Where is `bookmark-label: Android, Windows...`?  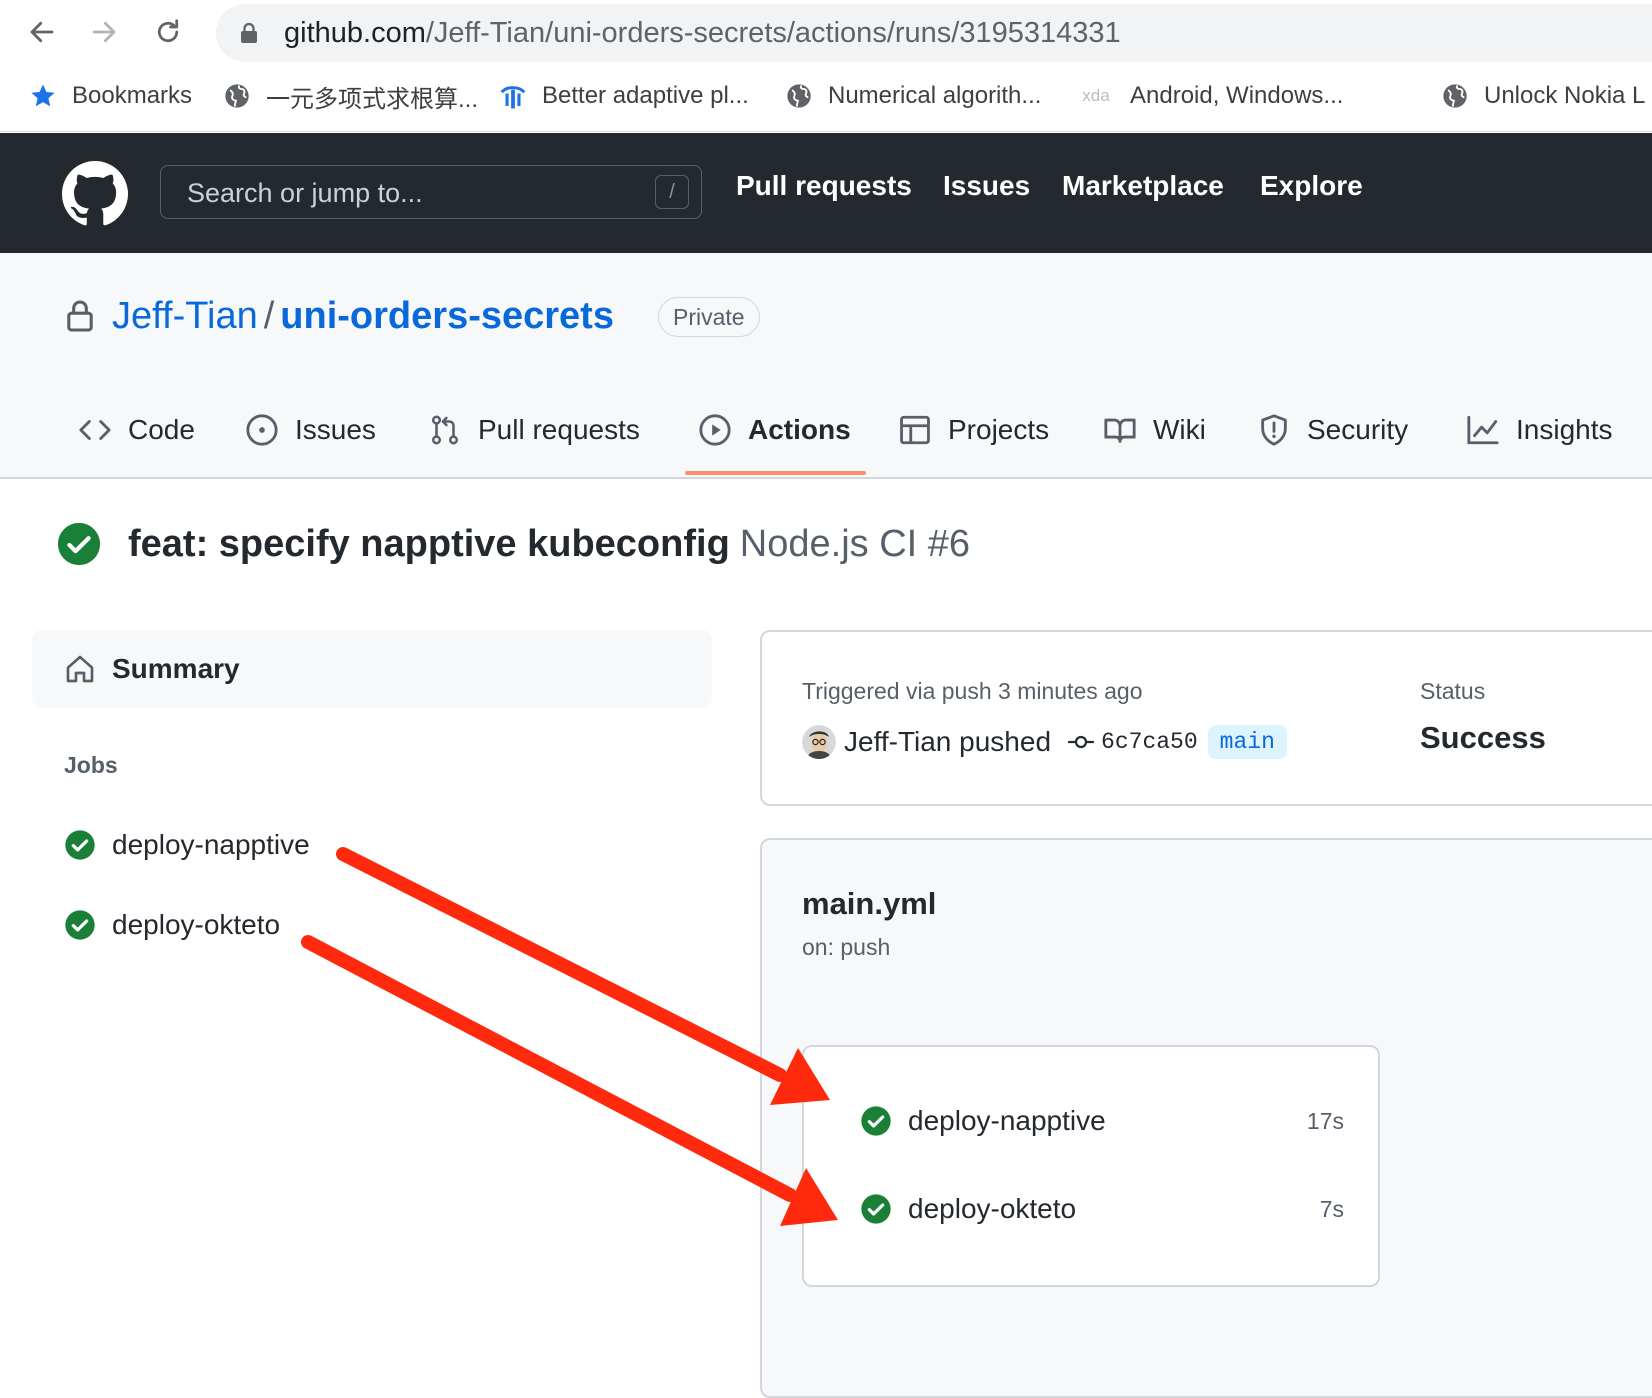
bookmark-label: Android, Windows... is located at coordinates (1237, 95).